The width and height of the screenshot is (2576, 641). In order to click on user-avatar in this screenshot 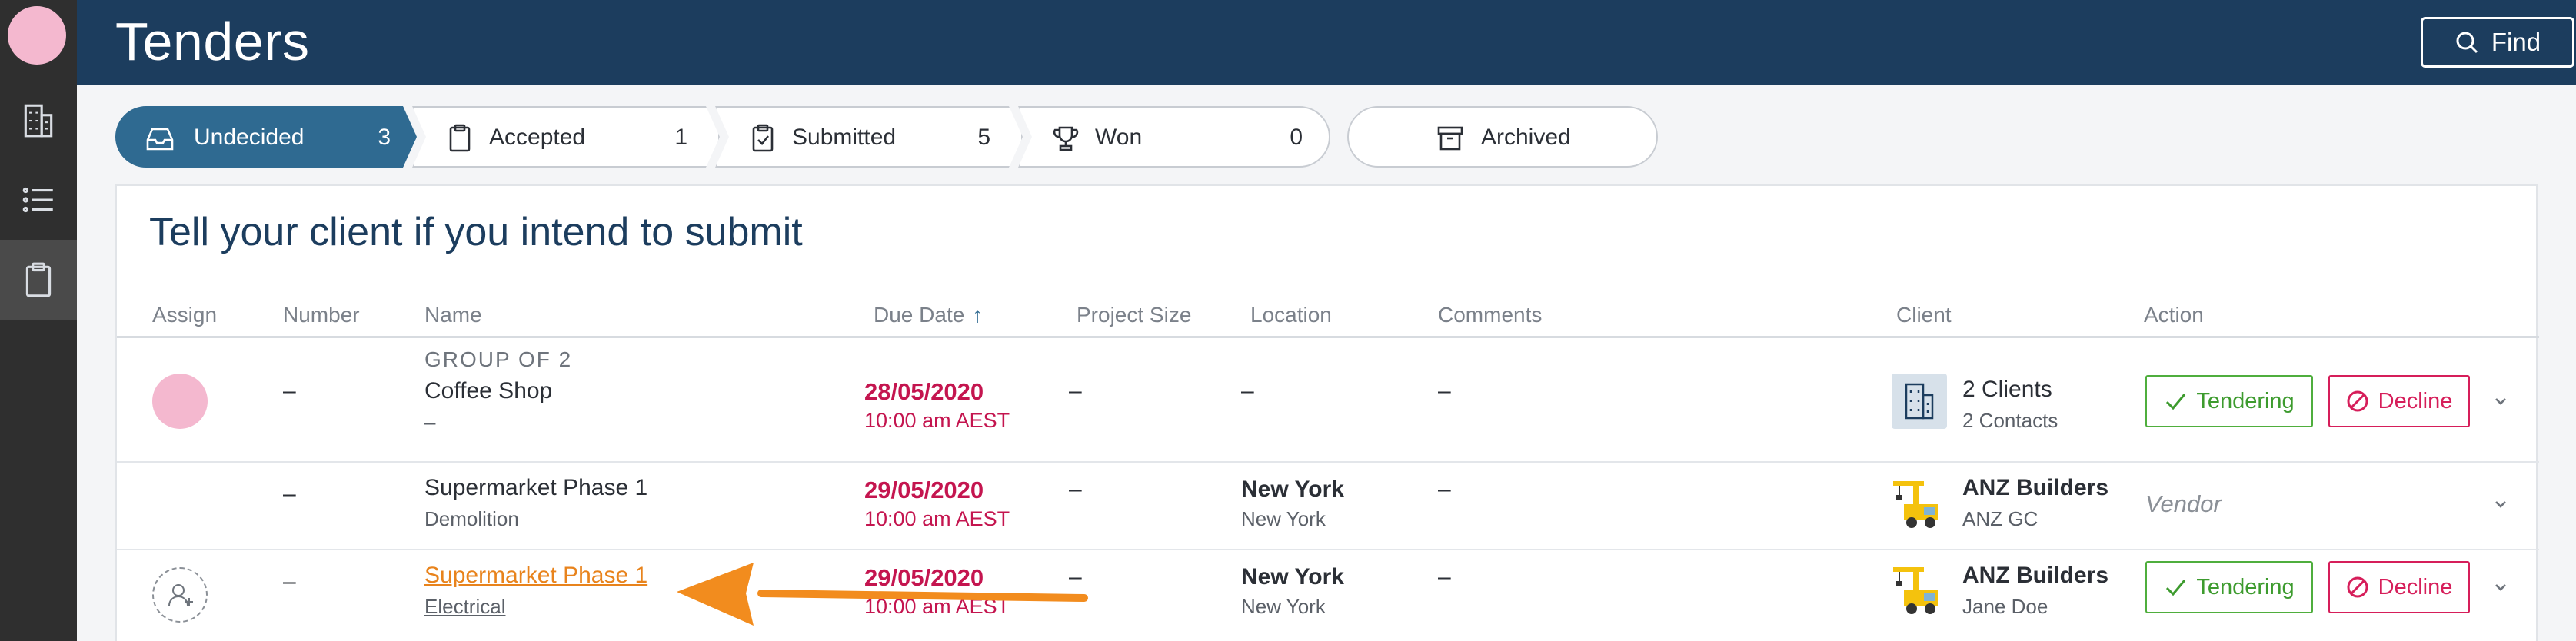, I will do `click(37, 35)`.